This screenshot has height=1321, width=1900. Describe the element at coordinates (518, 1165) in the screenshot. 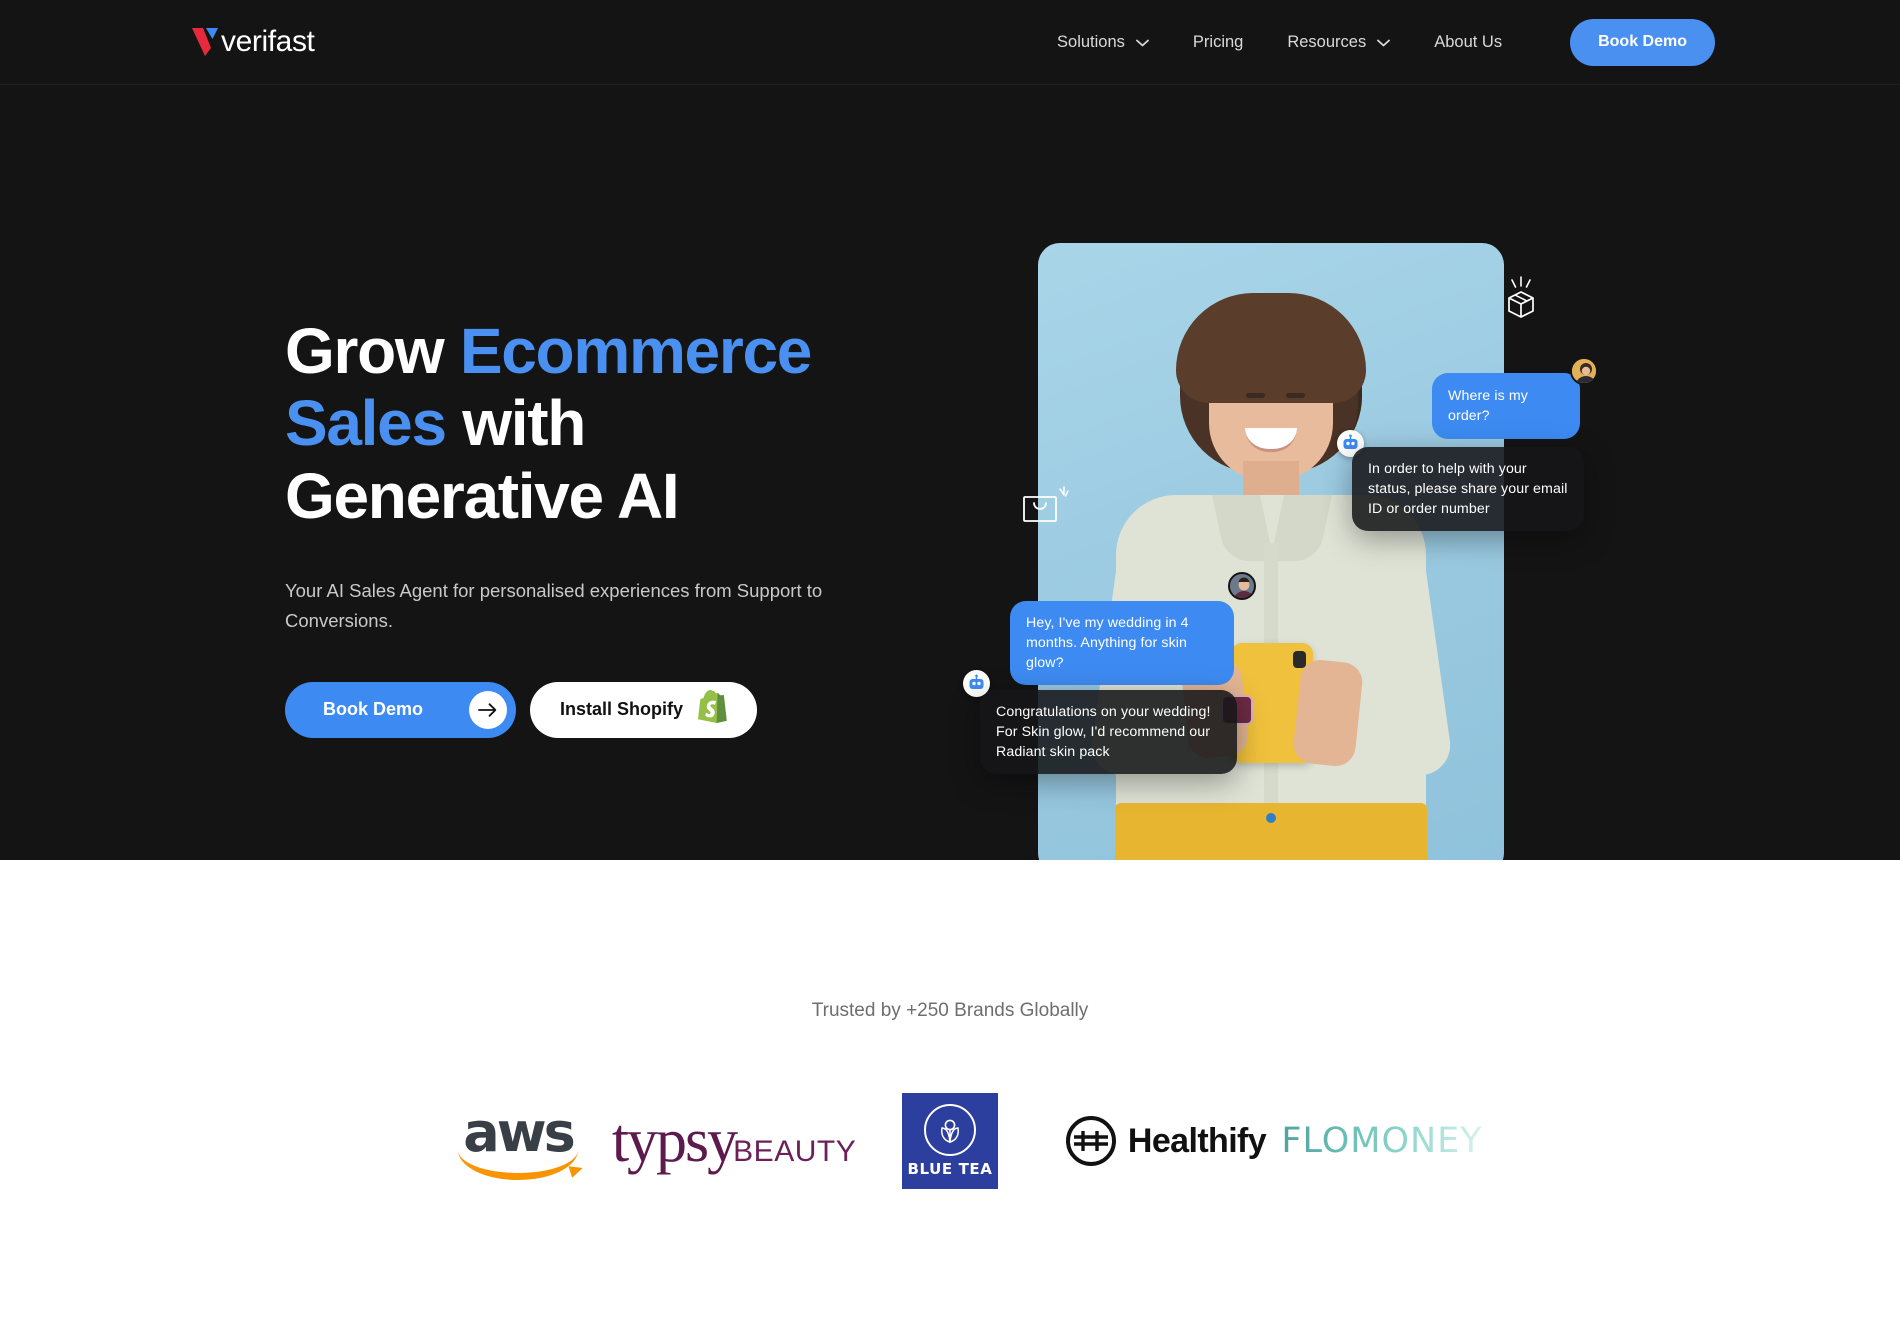

I see `aws-smile-icon` at that location.